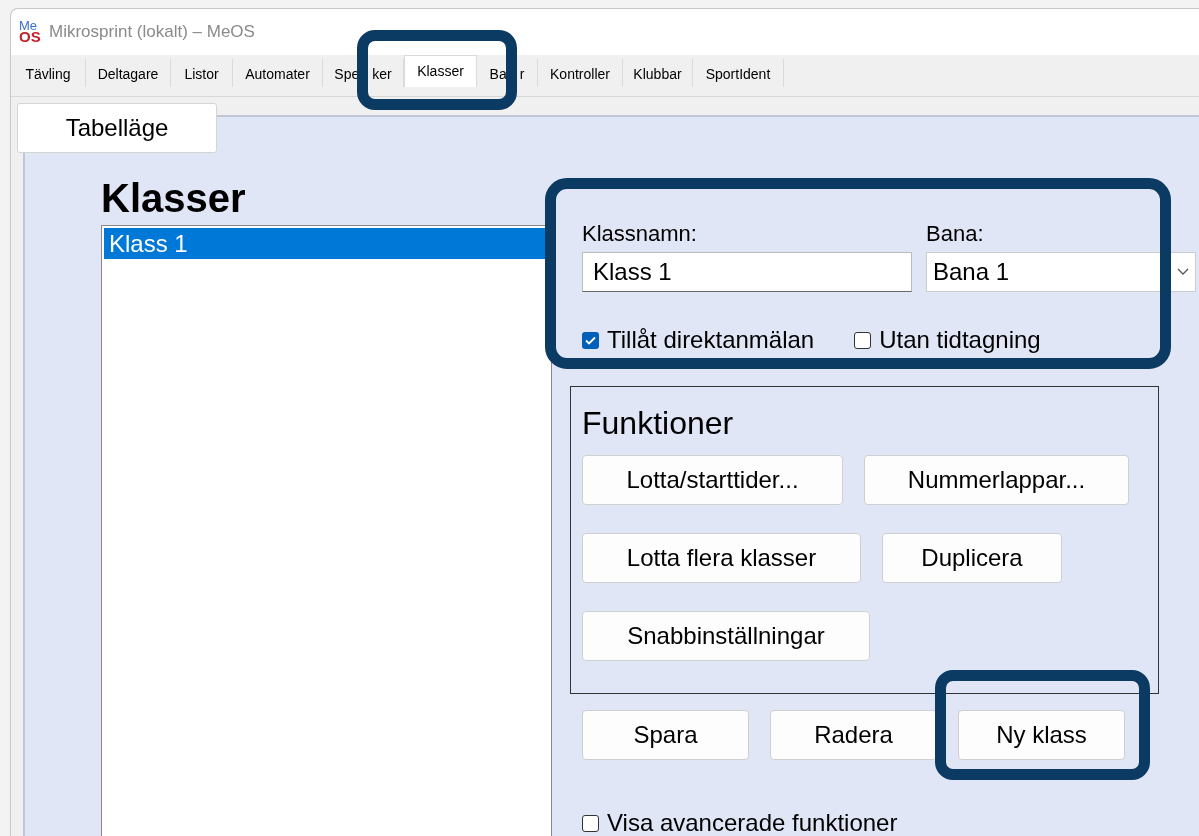 The image size is (1199, 836). I want to click on action-button: Ny klass, so click(1041, 735).